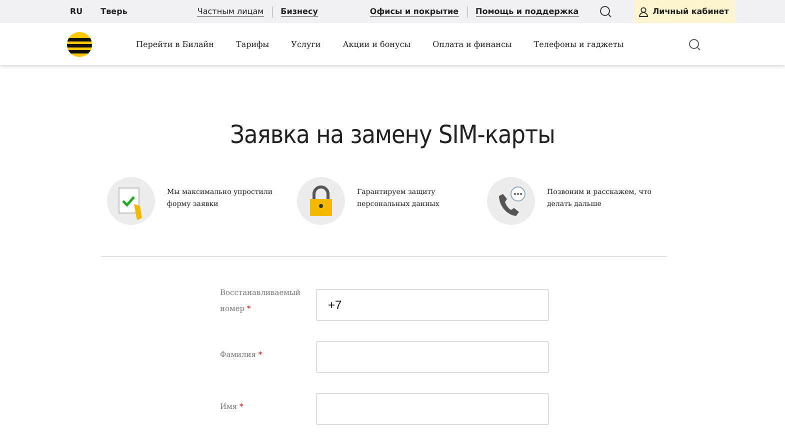  I want to click on input-field: +7, so click(432, 305).